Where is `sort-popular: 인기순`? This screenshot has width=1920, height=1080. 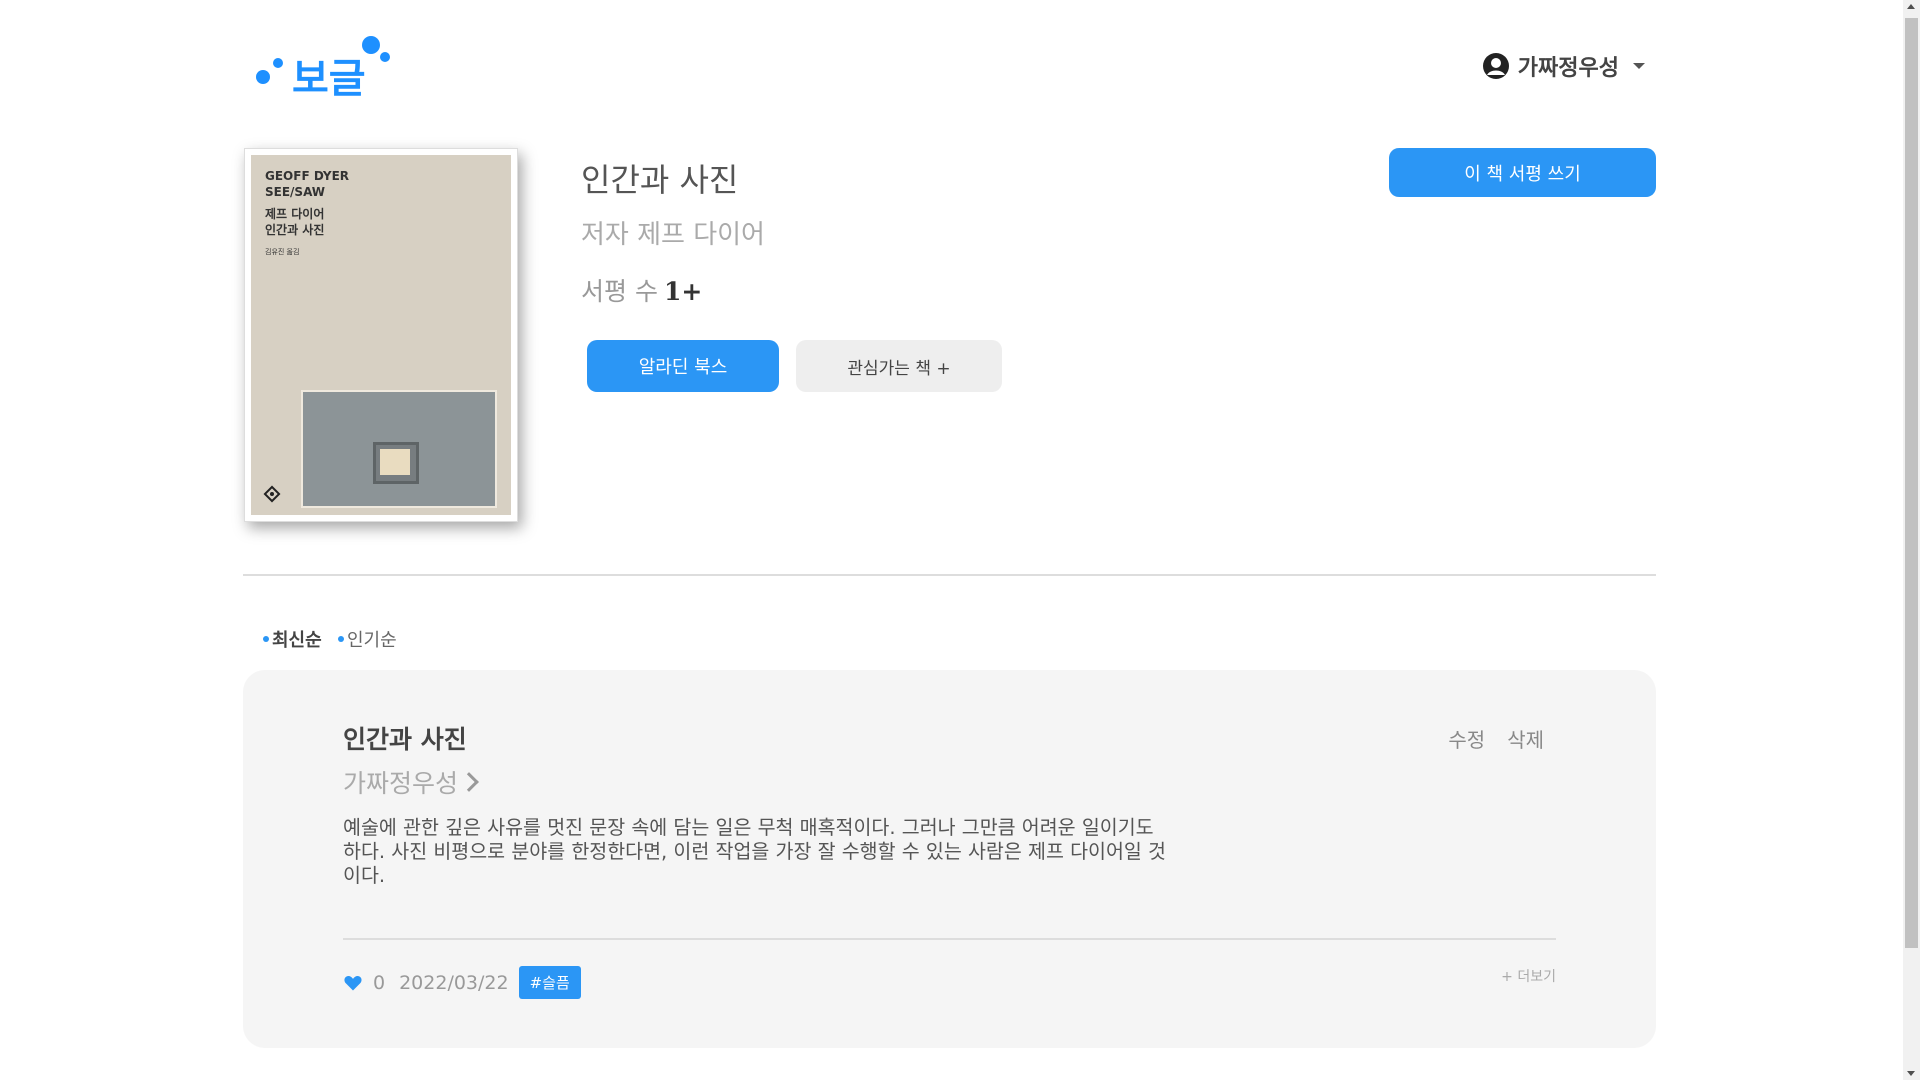
sort-popular: 인기순 is located at coordinates (367, 639).